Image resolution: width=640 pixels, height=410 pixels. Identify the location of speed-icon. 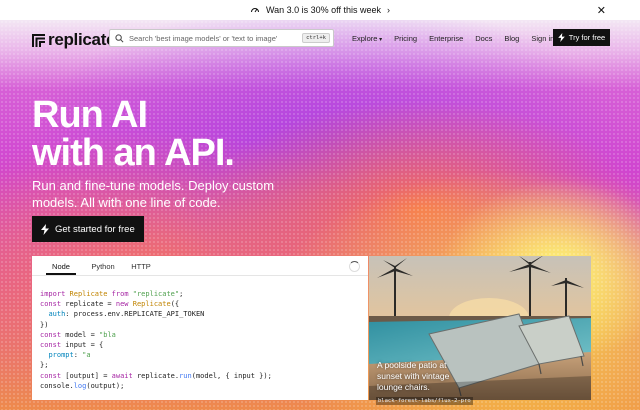
(255, 10).